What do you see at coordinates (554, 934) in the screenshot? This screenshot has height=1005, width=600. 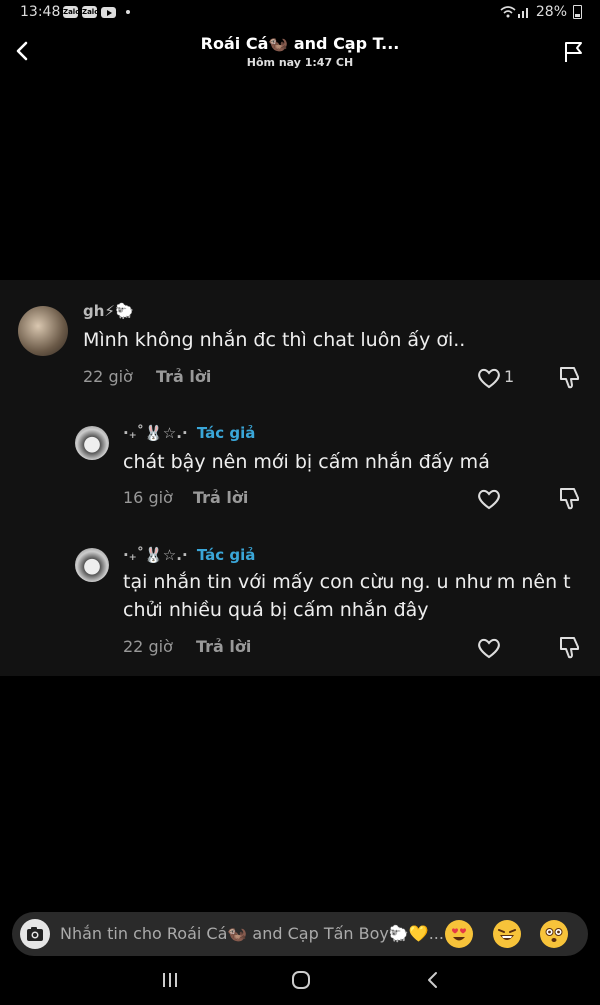 I see `shocked-emoji` at bounding box center [554, 934].